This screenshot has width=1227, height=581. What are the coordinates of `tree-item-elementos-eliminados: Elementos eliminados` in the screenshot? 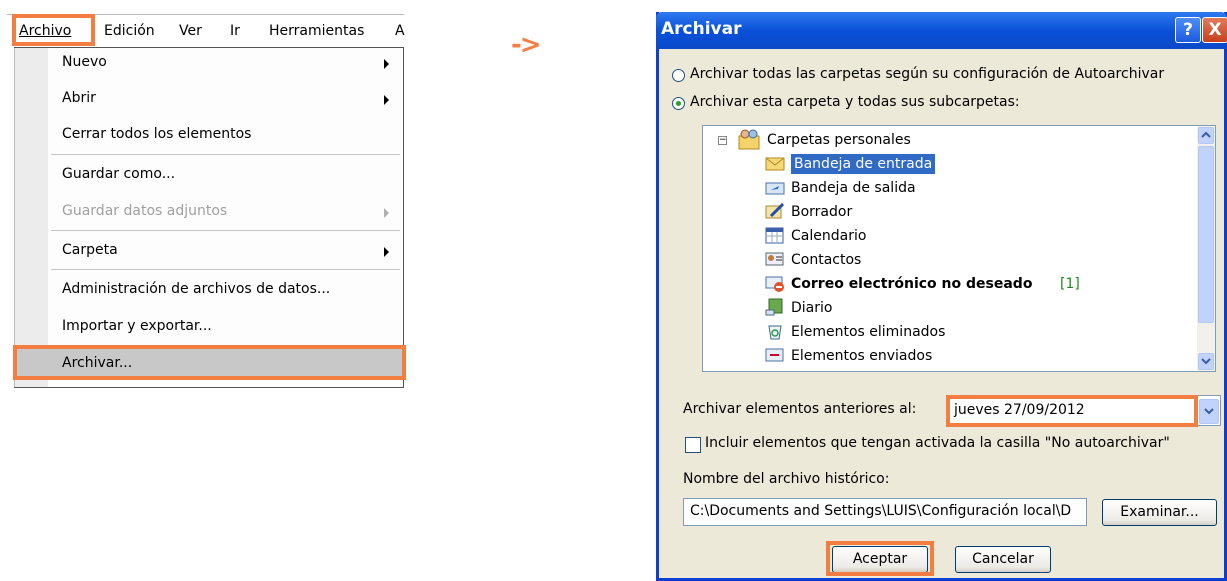 It's located at (868, 332).